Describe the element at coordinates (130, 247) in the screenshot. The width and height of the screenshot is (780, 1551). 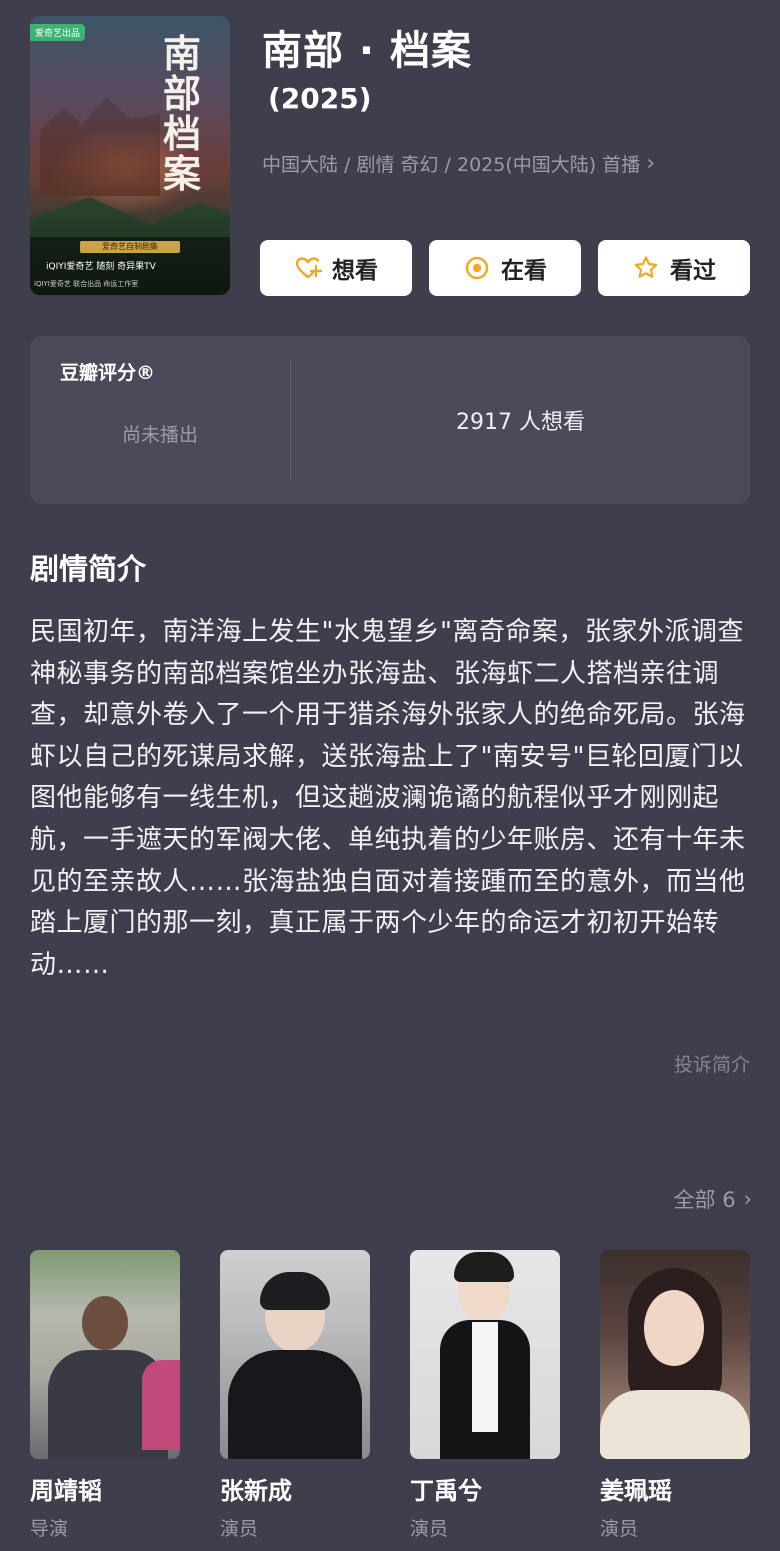
I see `poster-banner: 爱奇艺自制剧集` at that location.